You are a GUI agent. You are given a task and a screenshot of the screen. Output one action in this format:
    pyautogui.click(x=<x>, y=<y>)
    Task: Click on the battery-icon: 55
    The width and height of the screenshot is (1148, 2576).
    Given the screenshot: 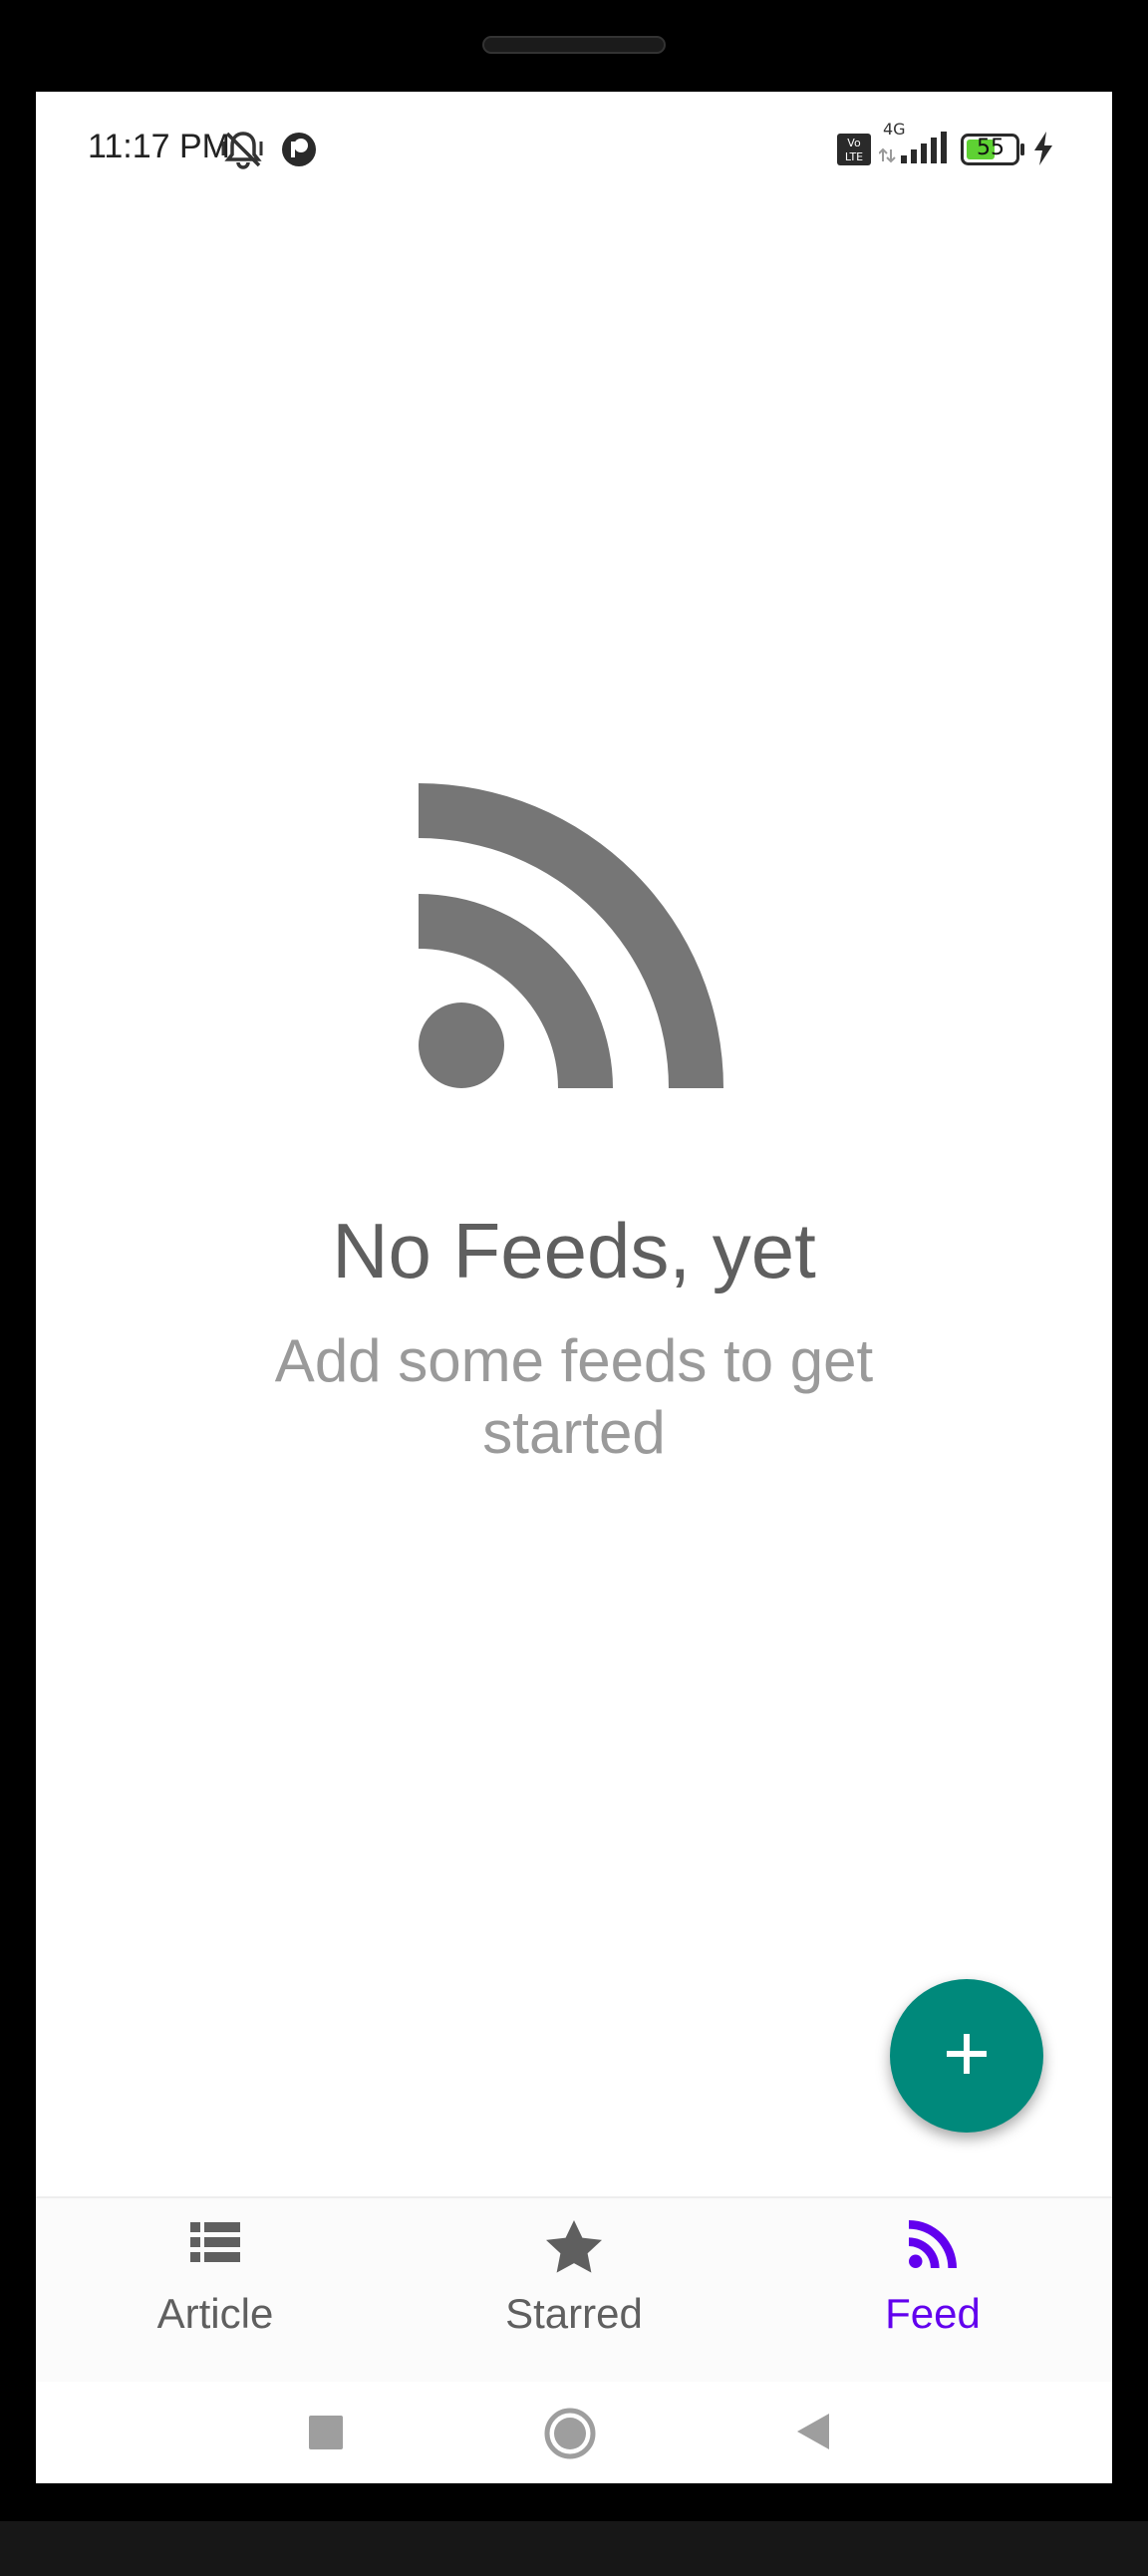 What is the action you would take?
    pyautogui.click(x=993, y=152)
    